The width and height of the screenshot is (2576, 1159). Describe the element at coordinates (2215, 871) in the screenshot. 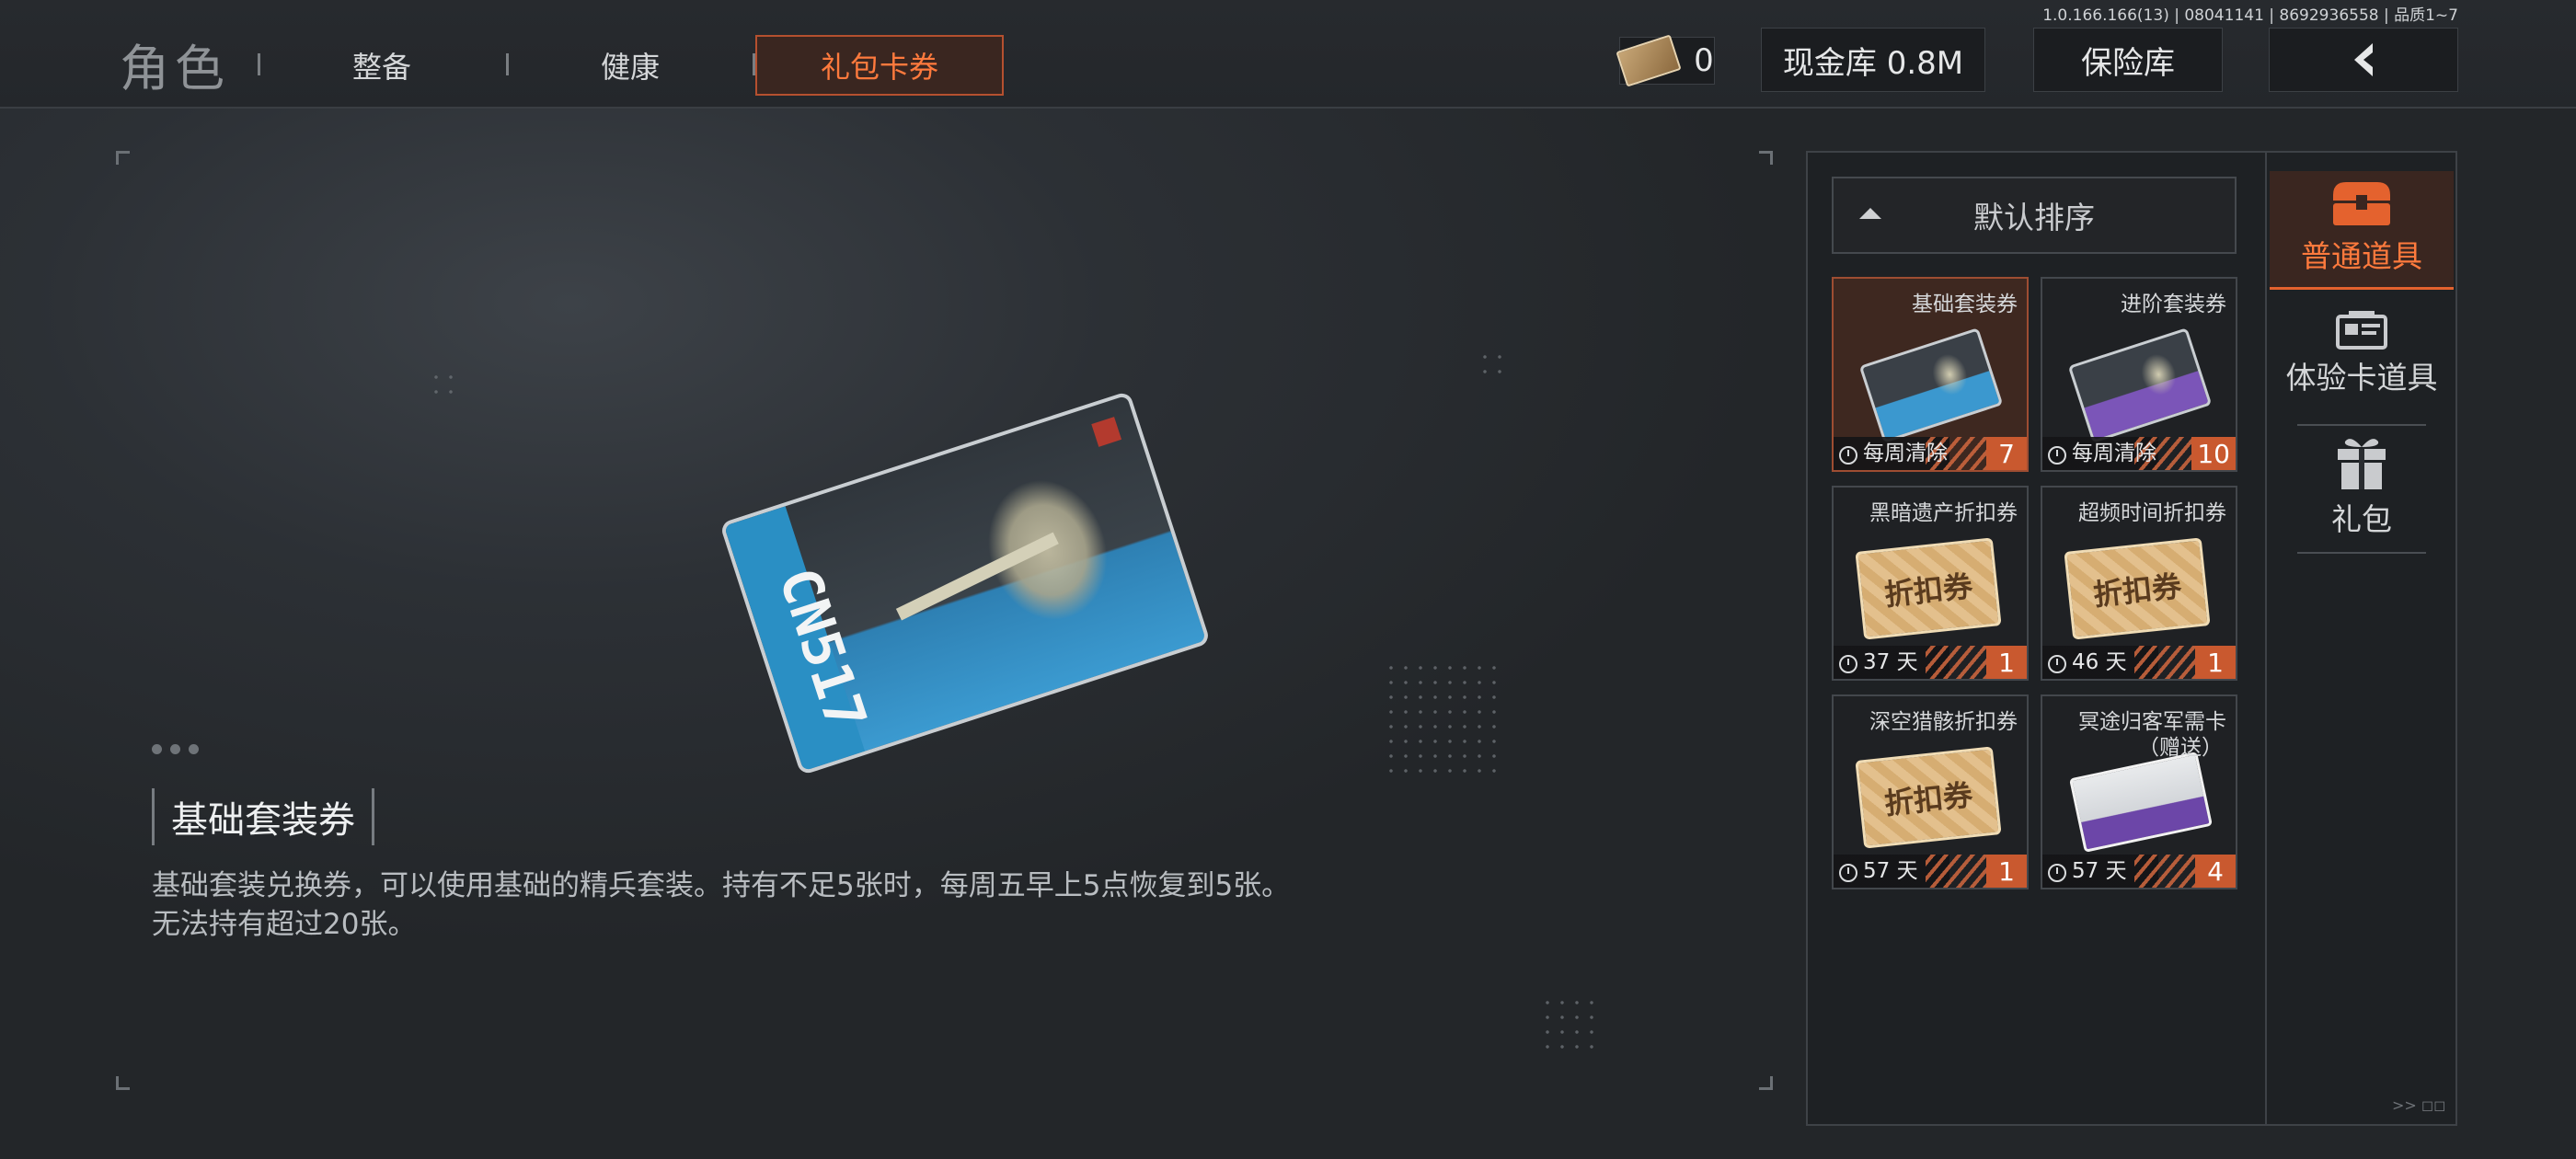

I see `slot-count: 4` at that location.